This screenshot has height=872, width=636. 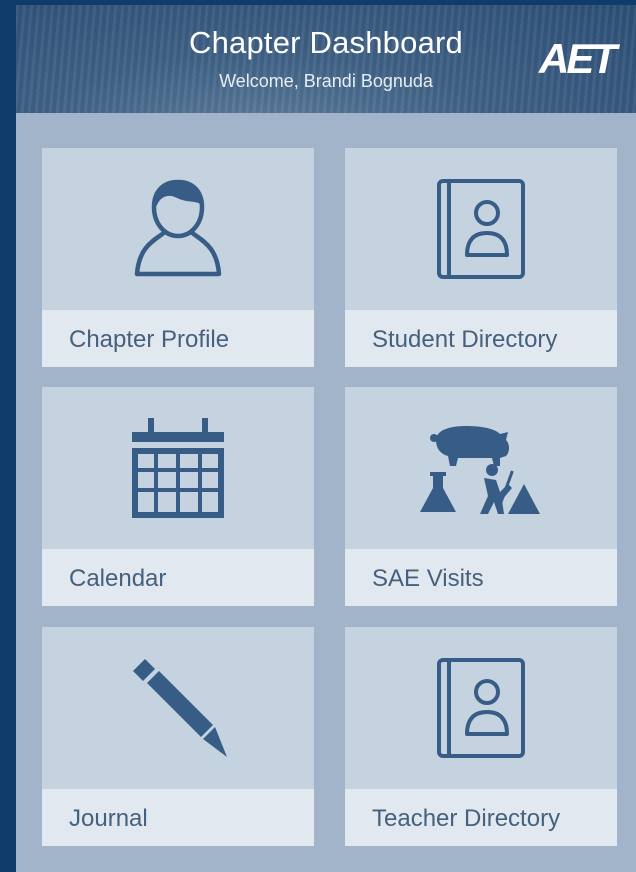 I want to click on tile-label: Chapter Profile, so click(x=149, y=339).